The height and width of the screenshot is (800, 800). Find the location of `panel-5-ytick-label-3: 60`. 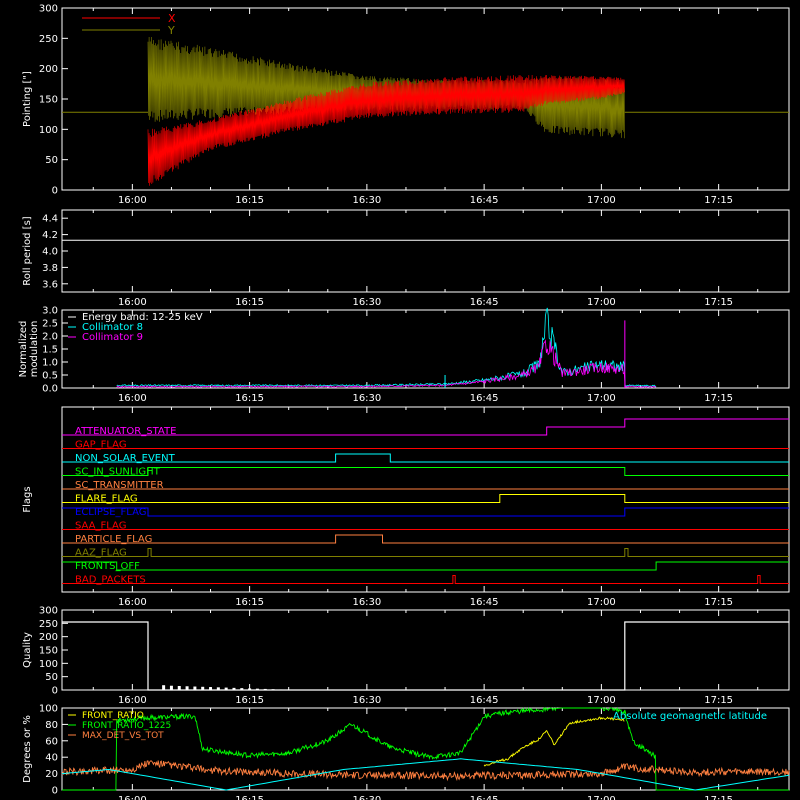

panel-5-ytick-label-3: 60 is located at coordinates (51, 741).